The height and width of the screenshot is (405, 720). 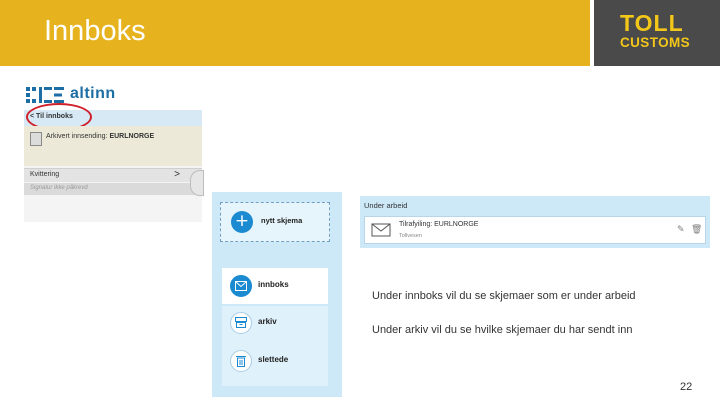 What do you see at coordinates (696, 230) in the screenshot?
I see `trash-icon: 🗑` at bounding box center [696, 230].